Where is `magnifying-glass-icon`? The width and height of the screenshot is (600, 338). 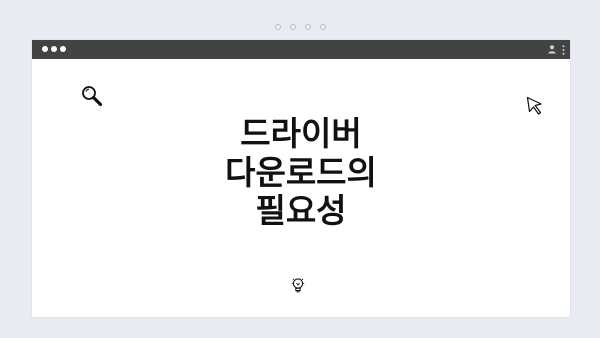
magnifying-glass-icon is located at coordinates (92, 96).